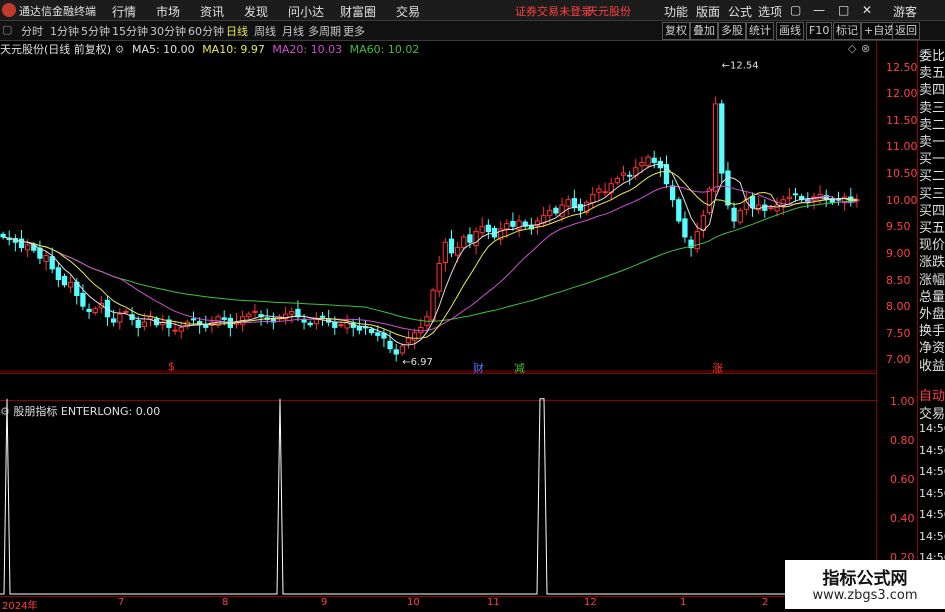  What do you see at coordinates (265, 31) in the screenshot?
I see `period-weekly: 周线` at bounding box center [265, 31].